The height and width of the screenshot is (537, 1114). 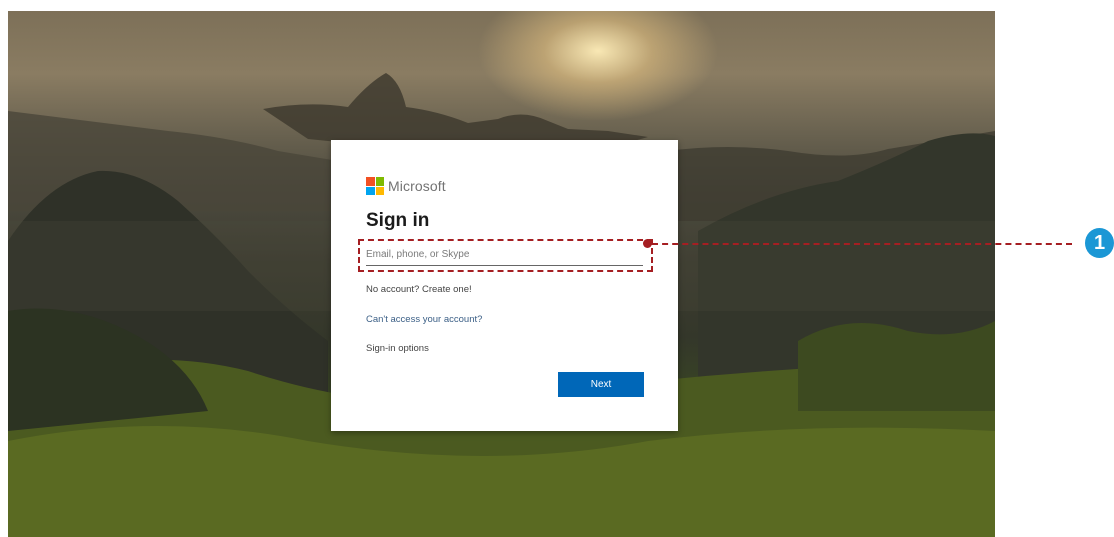 I want to click on signin-options-link: Sign-in options, so click(x=397, y=348).